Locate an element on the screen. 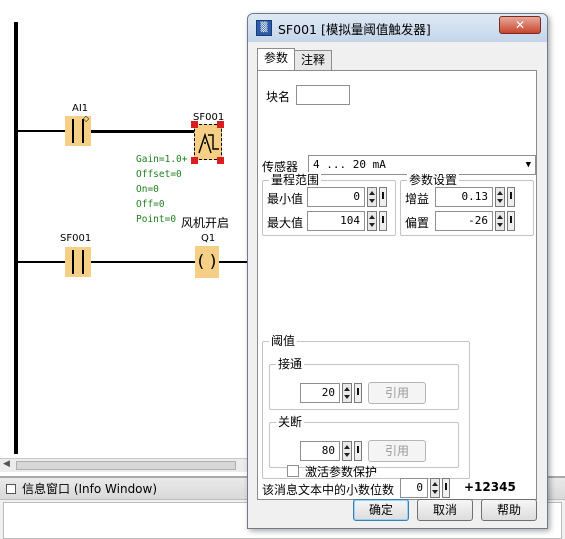 The height and width of the screenshot is (539, 565). off-subgroup: 关断 80 I 引用 is located at coordinates (364, 441).